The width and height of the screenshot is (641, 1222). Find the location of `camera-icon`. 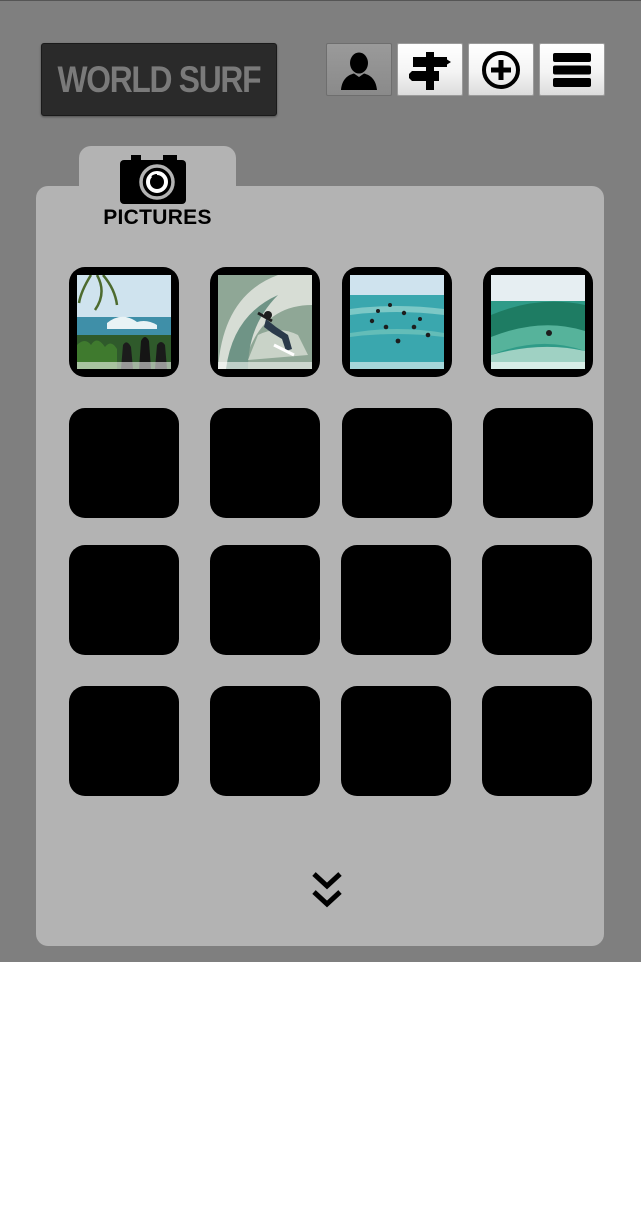

camera-icon is located at coordinates (153, 179).